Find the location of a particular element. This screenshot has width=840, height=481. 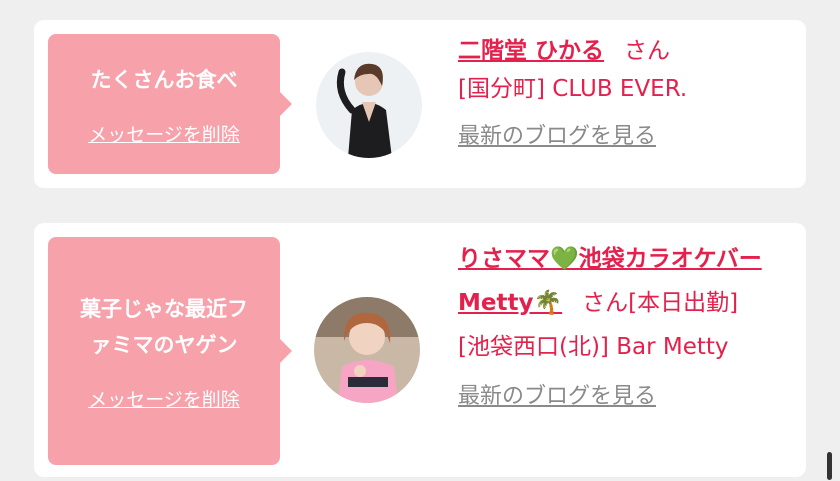

scrollbar is located at coordinates (829, 466).